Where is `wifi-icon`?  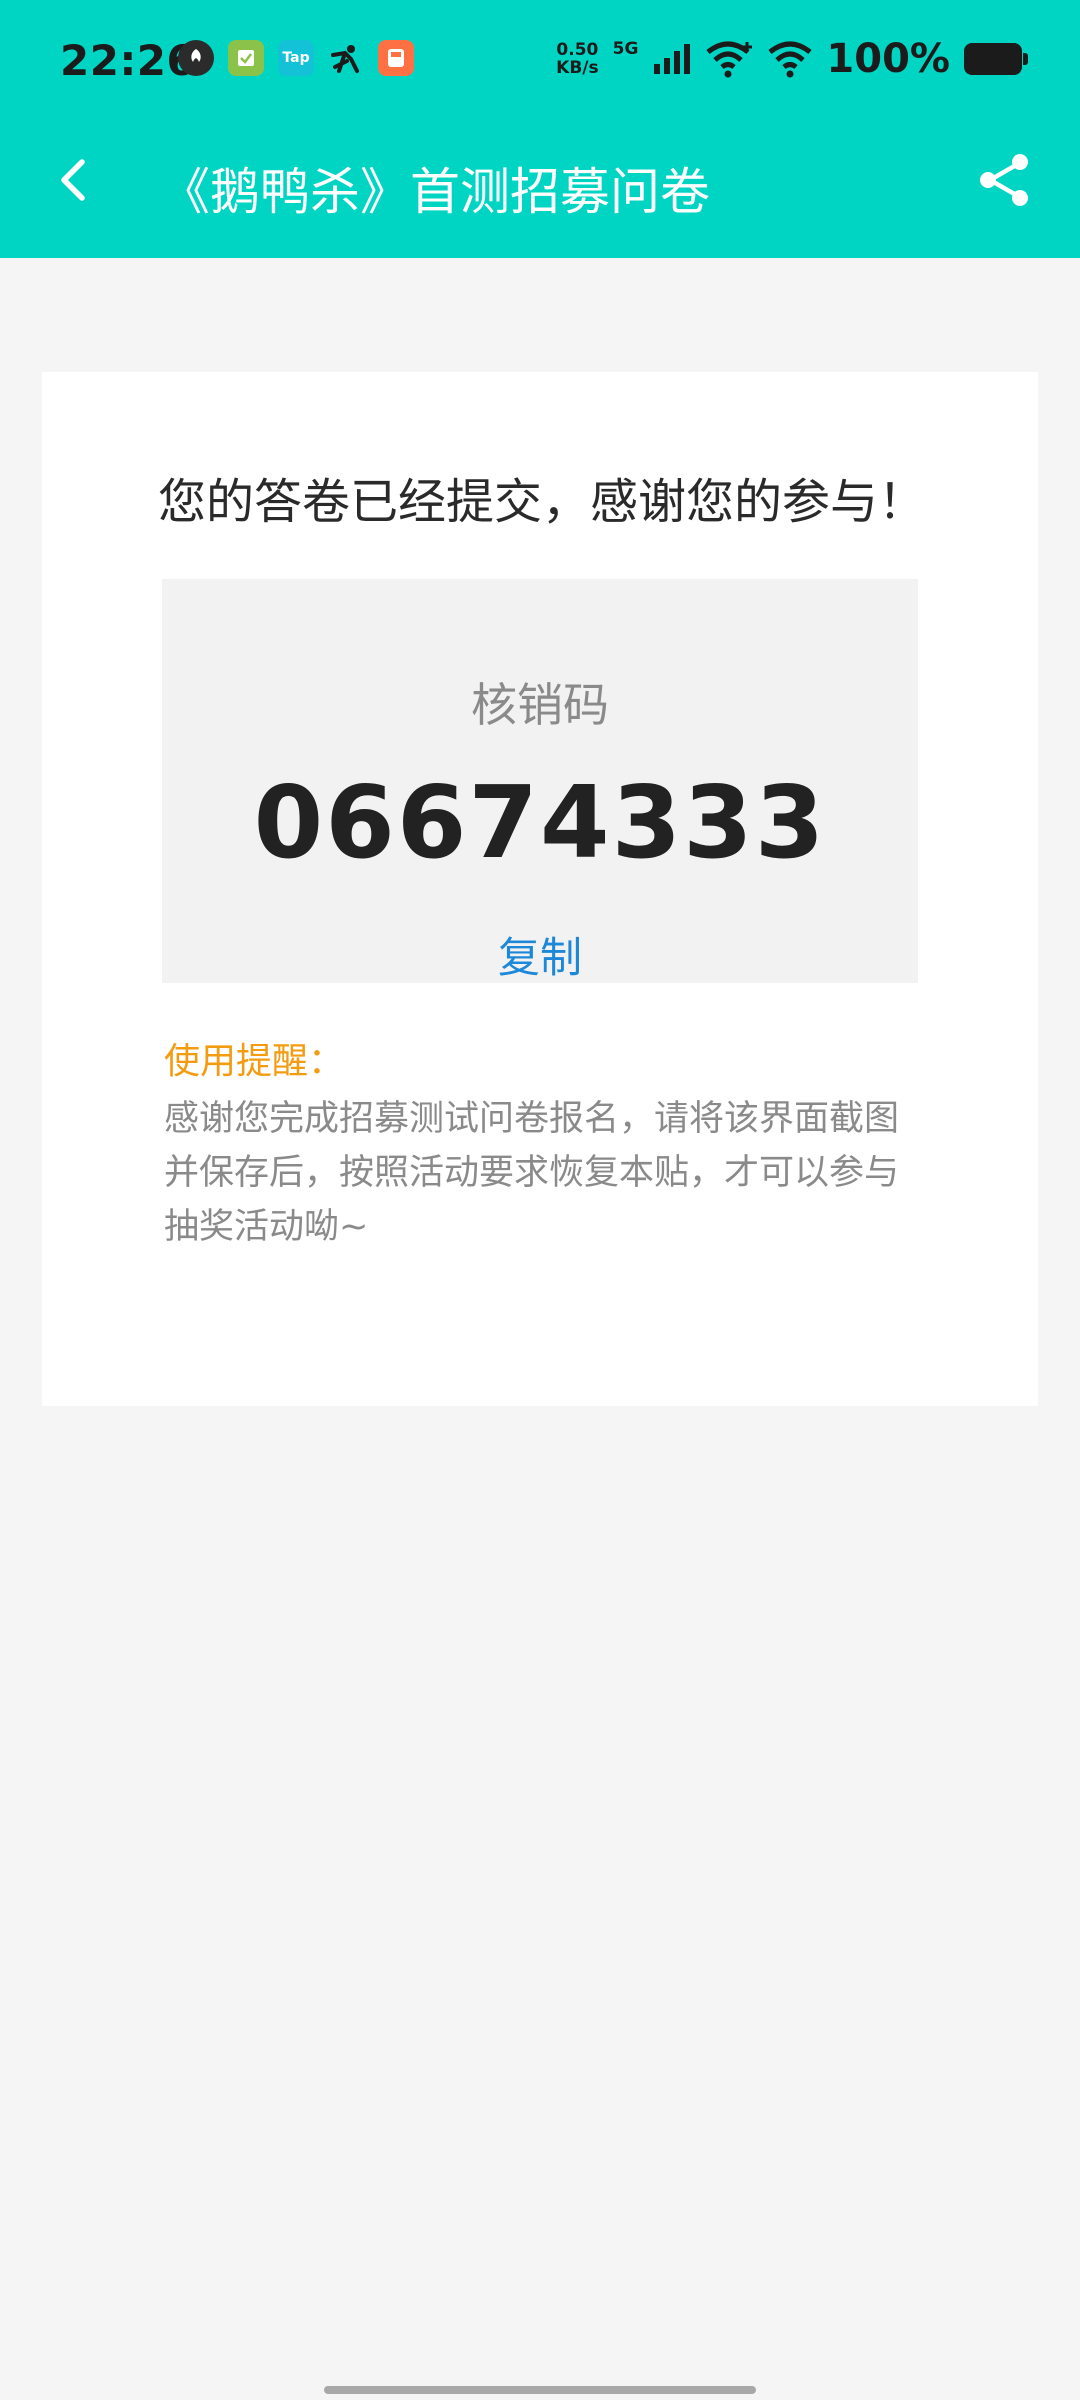
wifi-icon is located at coordinates (790, 59).